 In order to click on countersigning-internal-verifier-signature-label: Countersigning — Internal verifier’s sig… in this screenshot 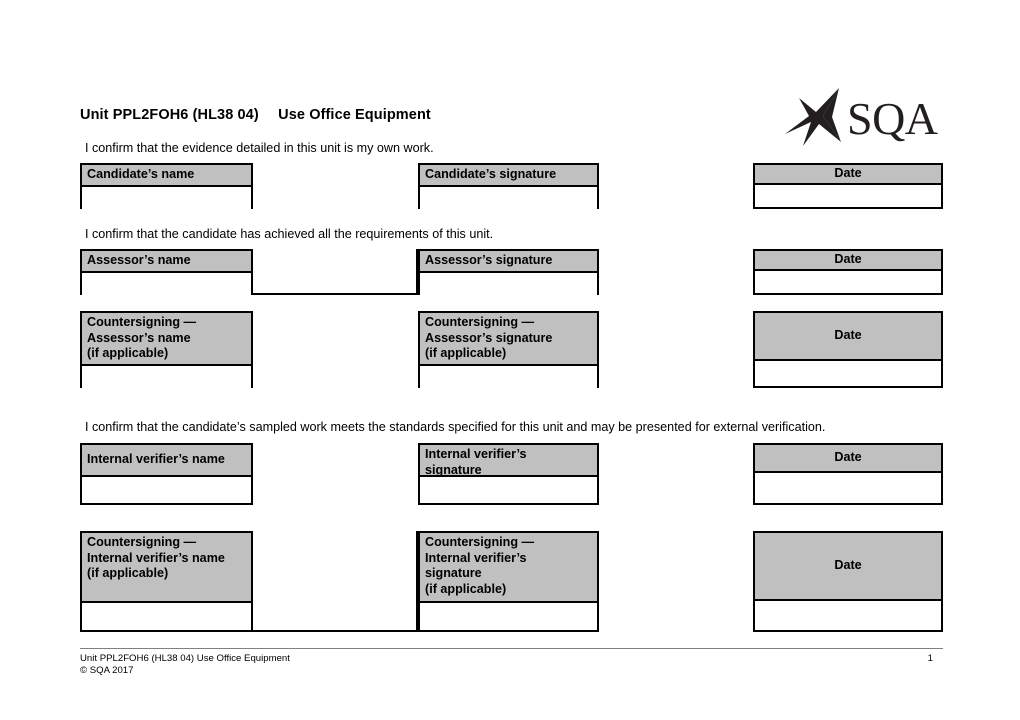, I will do `click(508, 568)`.